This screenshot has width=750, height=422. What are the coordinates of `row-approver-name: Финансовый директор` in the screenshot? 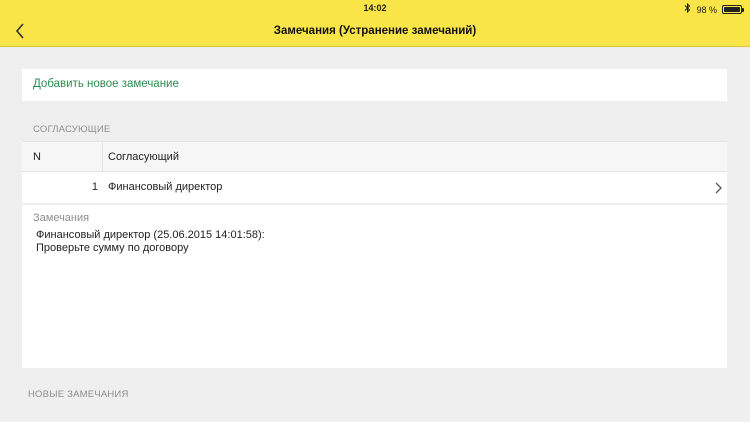 It's located at (165, 187).